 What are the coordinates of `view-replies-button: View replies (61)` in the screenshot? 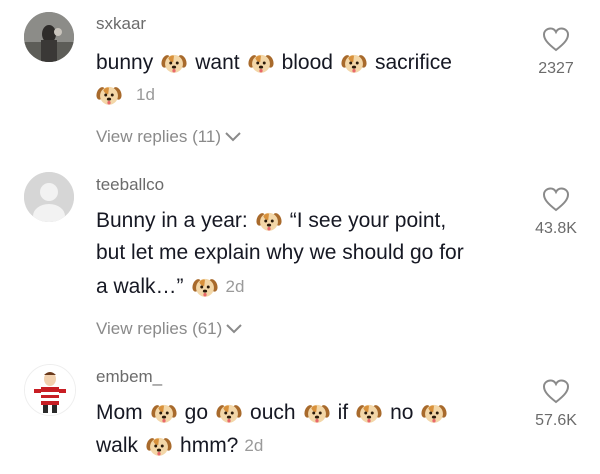 It's located at (169, 329).